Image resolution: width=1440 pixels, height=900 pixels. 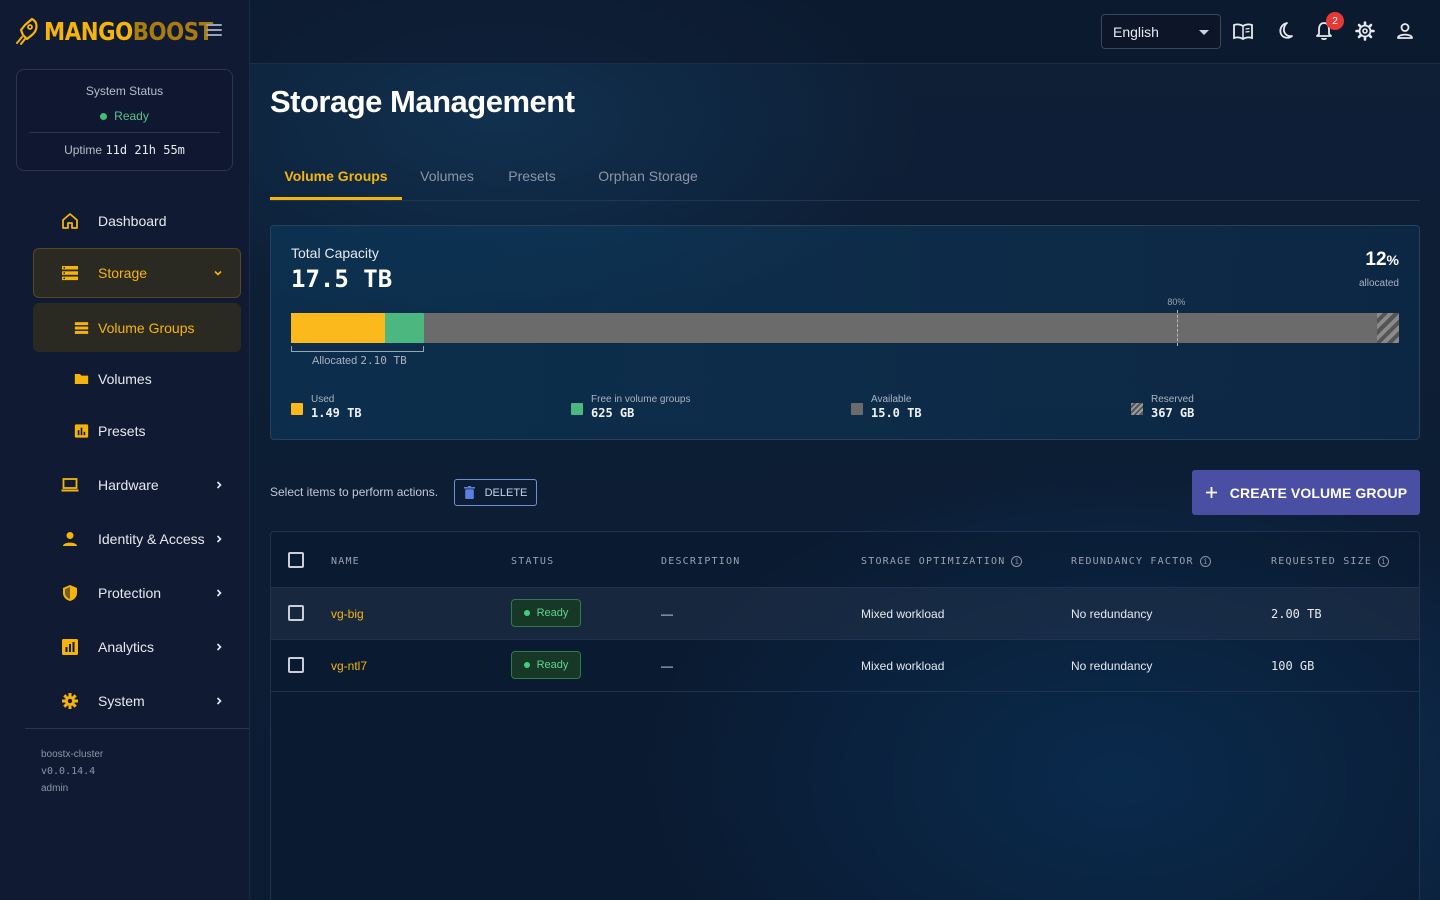 What do you see at coordinates (137, 379) in the screenshot?
I see `nav-volumes: Volumes` at bounding box center [137, 379].